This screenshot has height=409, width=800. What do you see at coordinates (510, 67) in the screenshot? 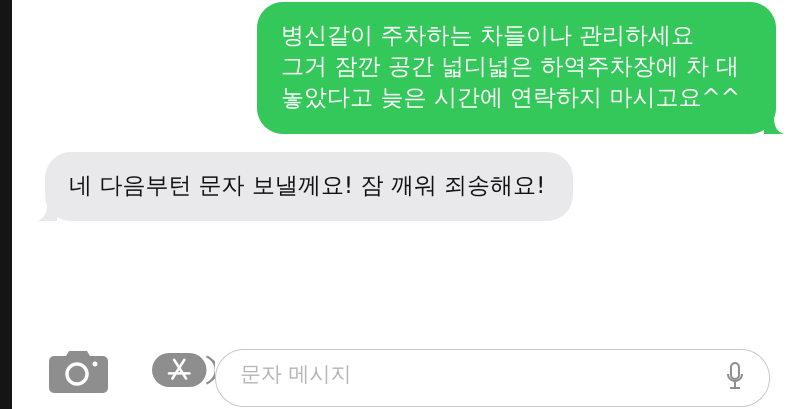
I see `message-text: 그거 잠깐 공간 넓디넓은 하역주차장에 차 대` at bounding box center [510, 67].